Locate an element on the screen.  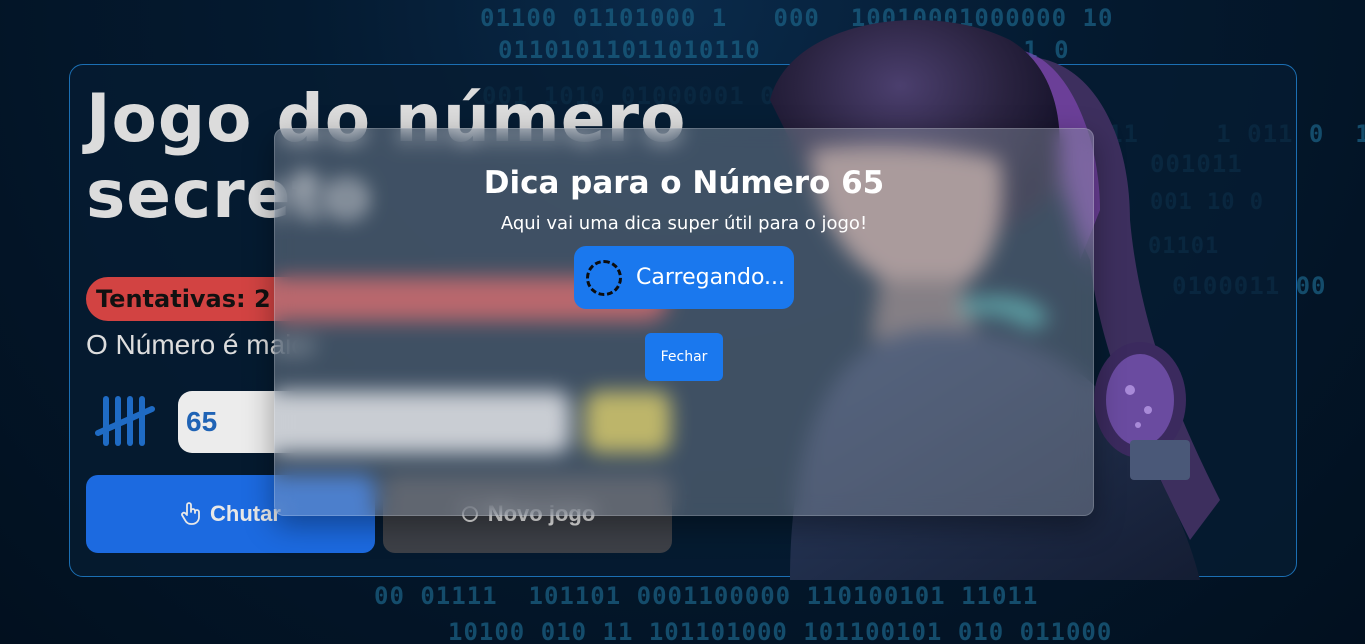
spinner-icon is located at coordinates (604, 277).